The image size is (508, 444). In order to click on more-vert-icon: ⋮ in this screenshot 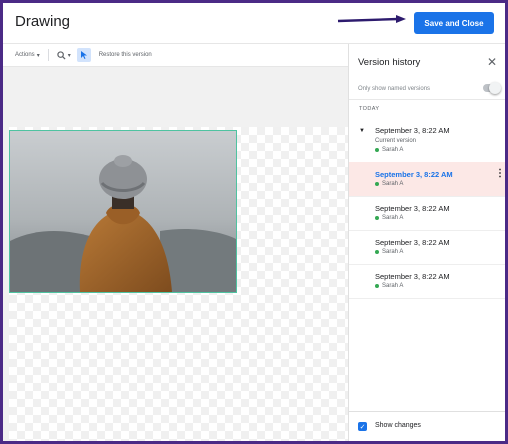, I will do `click(500, 173)`.